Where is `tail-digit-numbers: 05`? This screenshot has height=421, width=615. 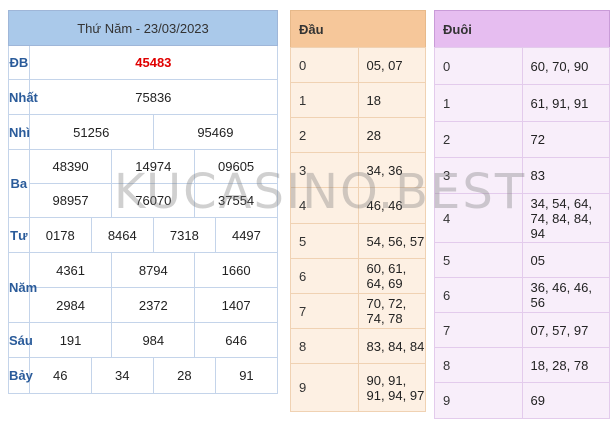 tail-digit-numbers: 05 is located at coordinates (565, 260).